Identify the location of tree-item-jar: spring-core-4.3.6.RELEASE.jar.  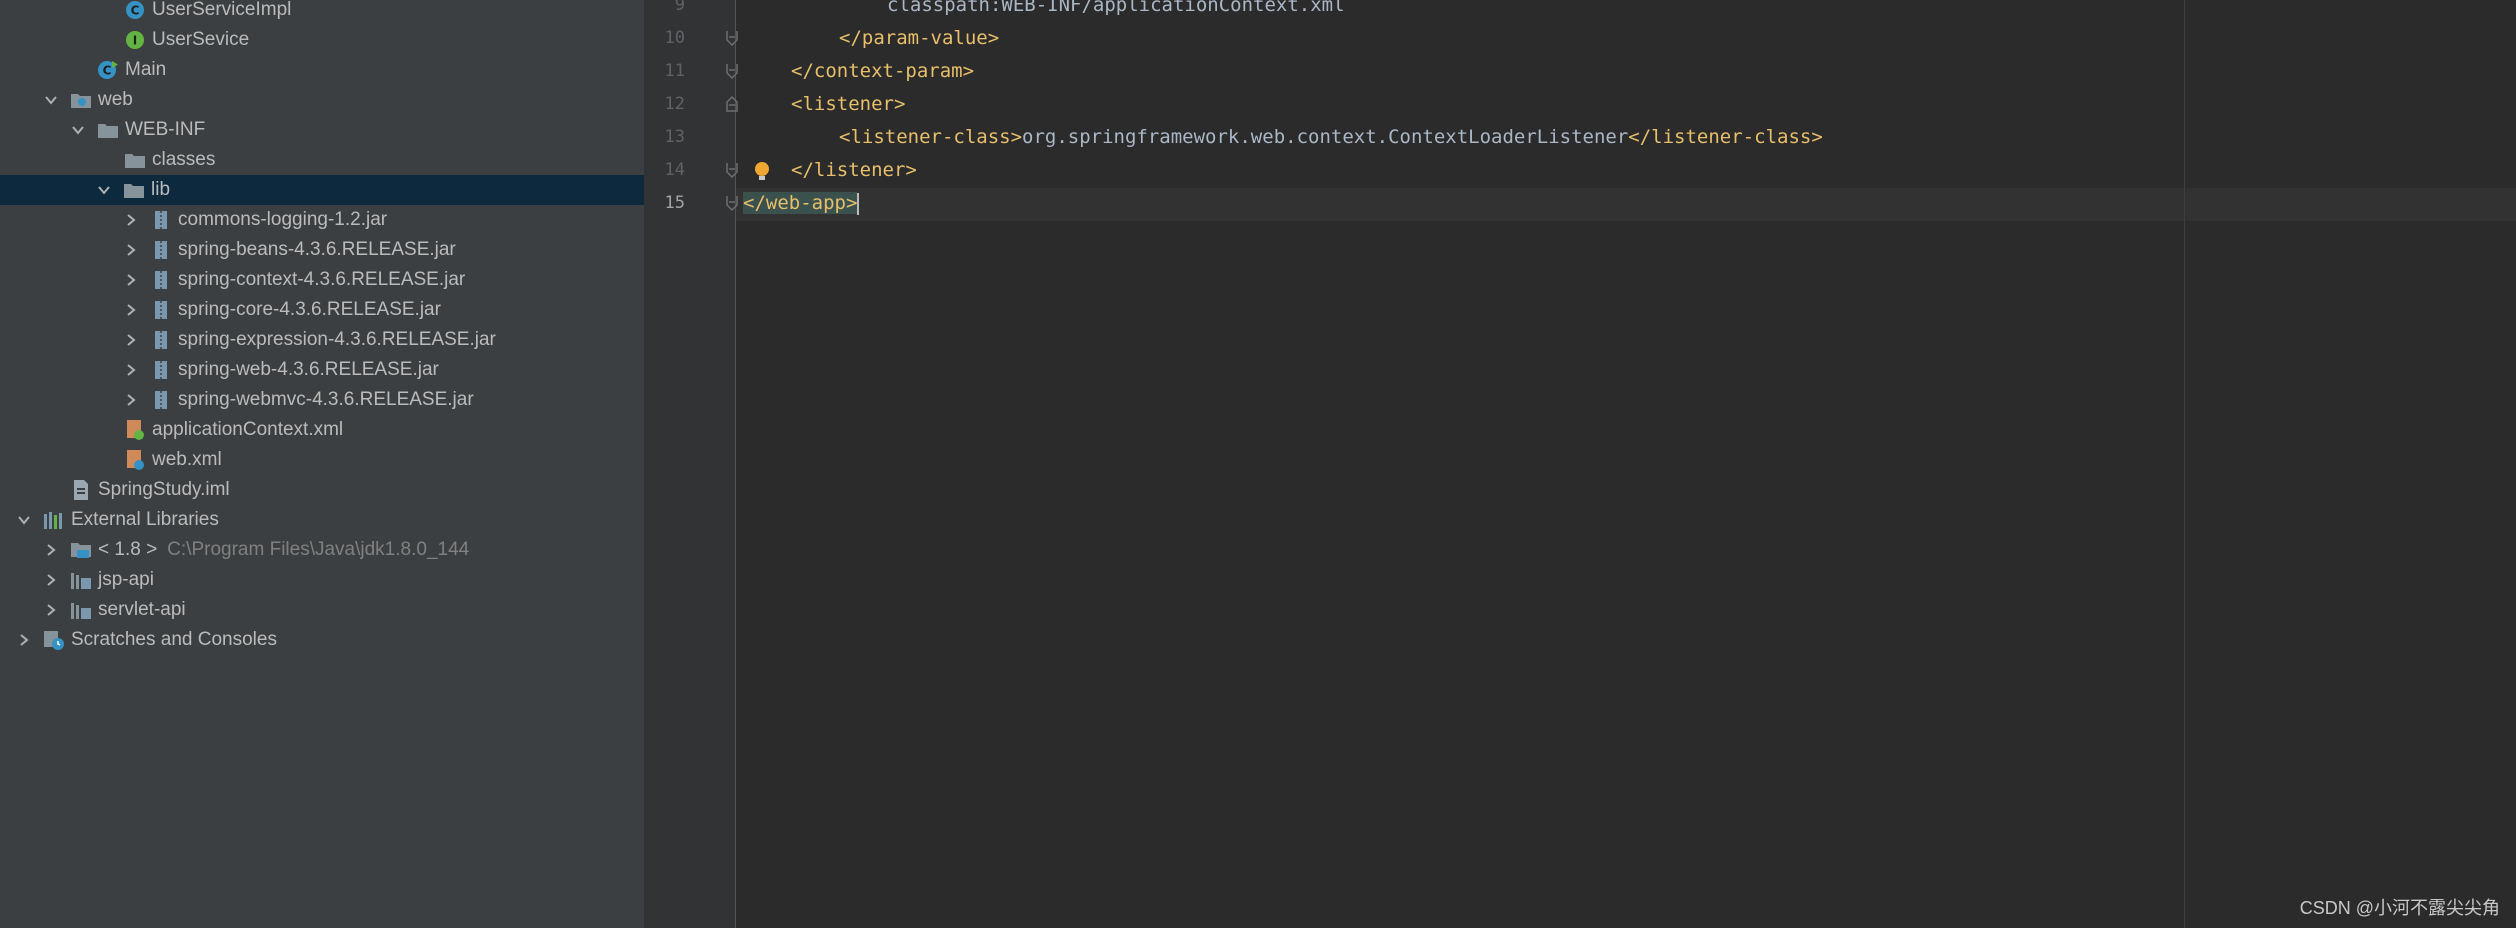
(322, 310).